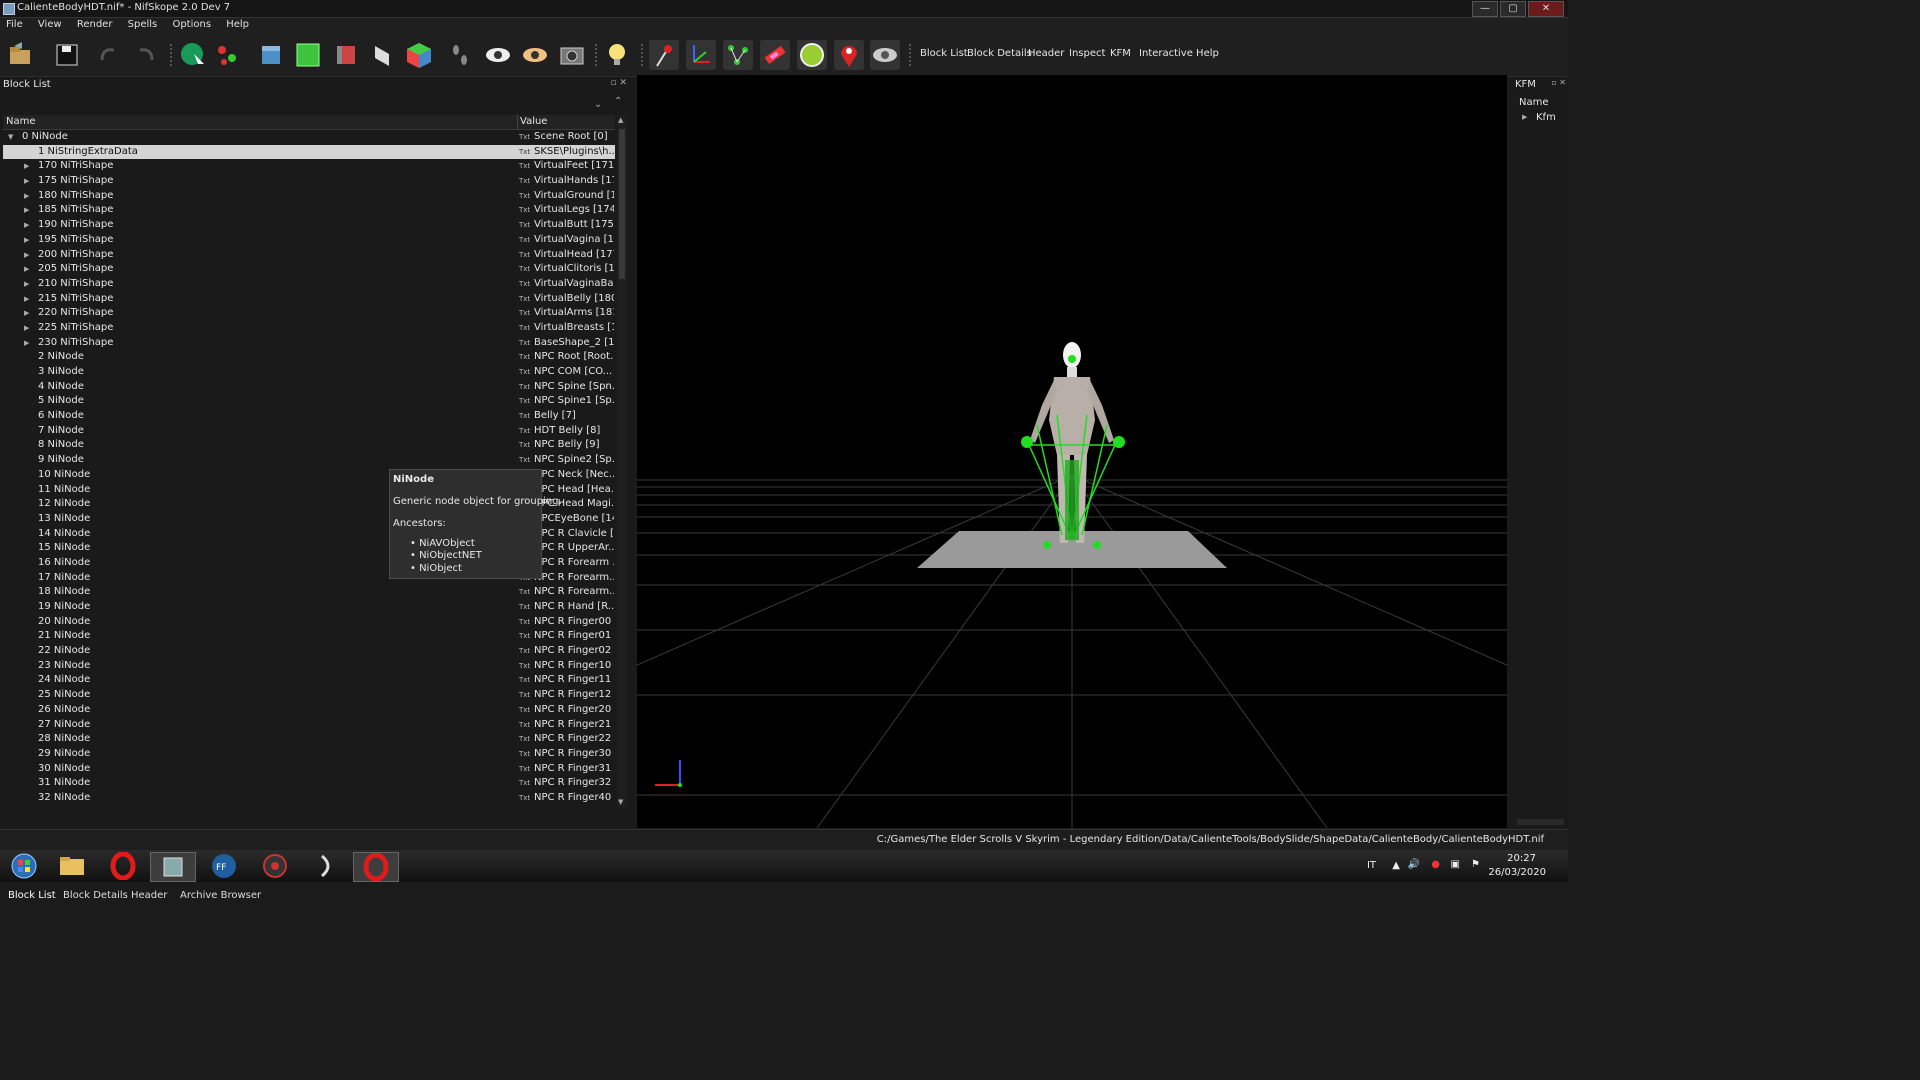 The width and height of the screenshot is (1920, 1080). I want to click on panel-float-close-buttons: ▫ ✕, so click(618, 83).